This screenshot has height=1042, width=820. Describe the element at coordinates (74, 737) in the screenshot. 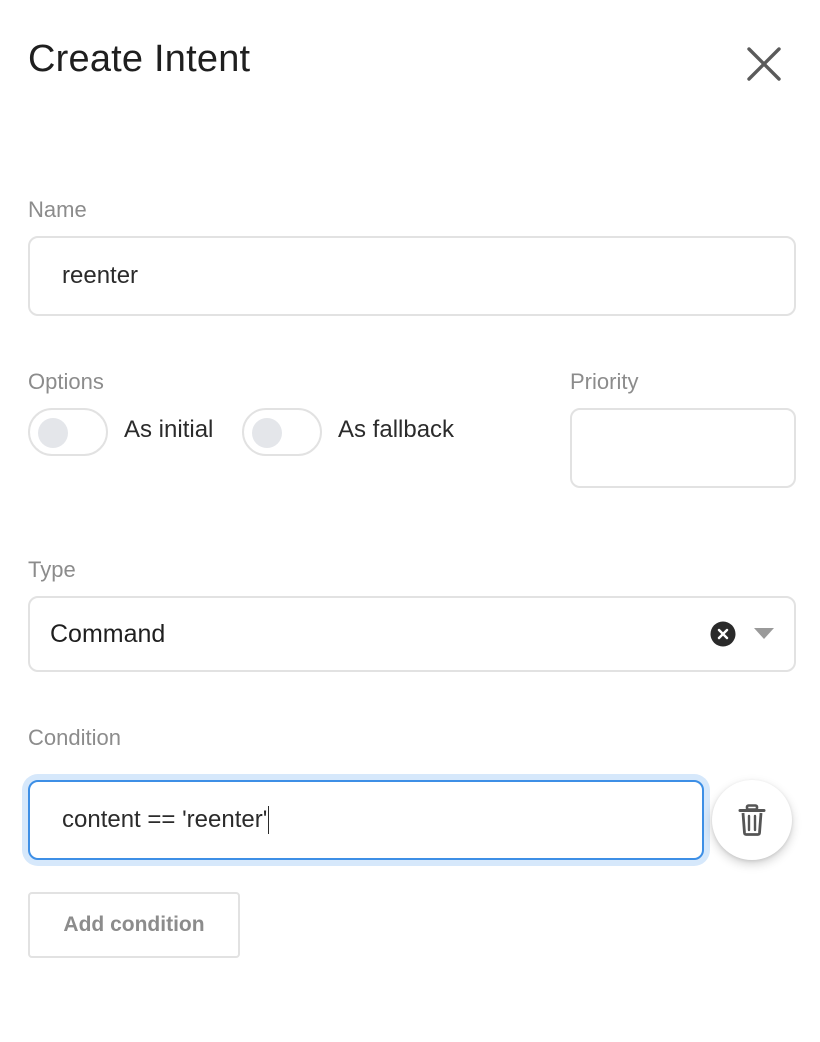

I see `condition-label: Condition` at that location.